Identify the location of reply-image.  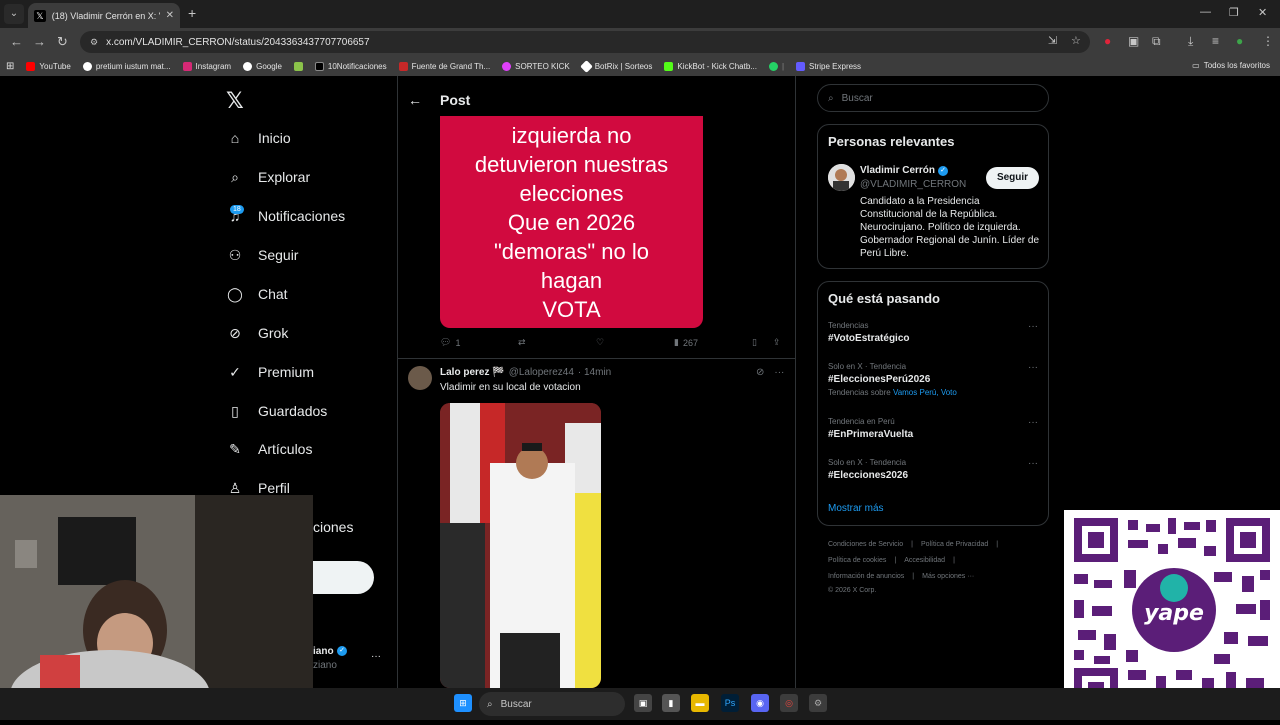
(520, 545).